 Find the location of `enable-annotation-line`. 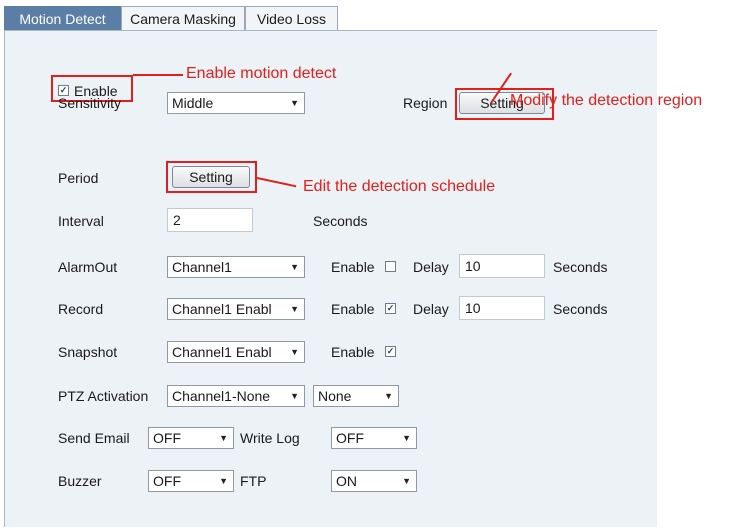

enable-annotation-line is located at coordinates (158, 75).